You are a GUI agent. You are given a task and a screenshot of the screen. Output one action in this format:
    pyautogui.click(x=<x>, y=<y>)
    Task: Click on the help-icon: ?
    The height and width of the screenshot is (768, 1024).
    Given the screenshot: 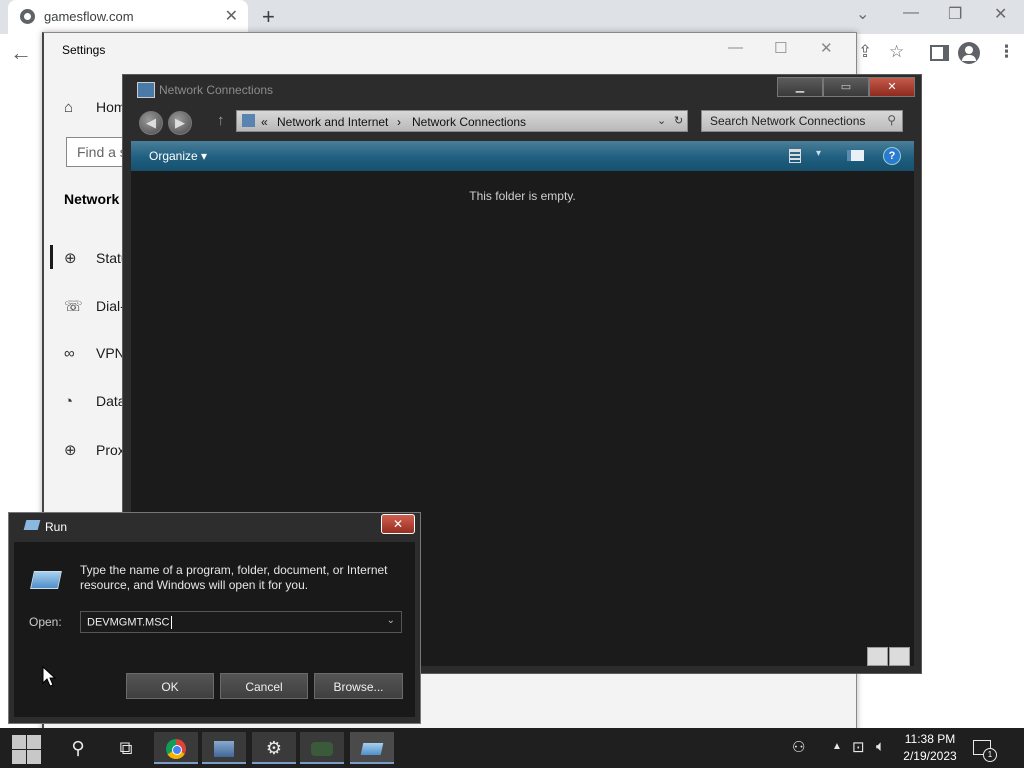 What is the action you would take?
    pyautogui.click(x=892, y=156)
    